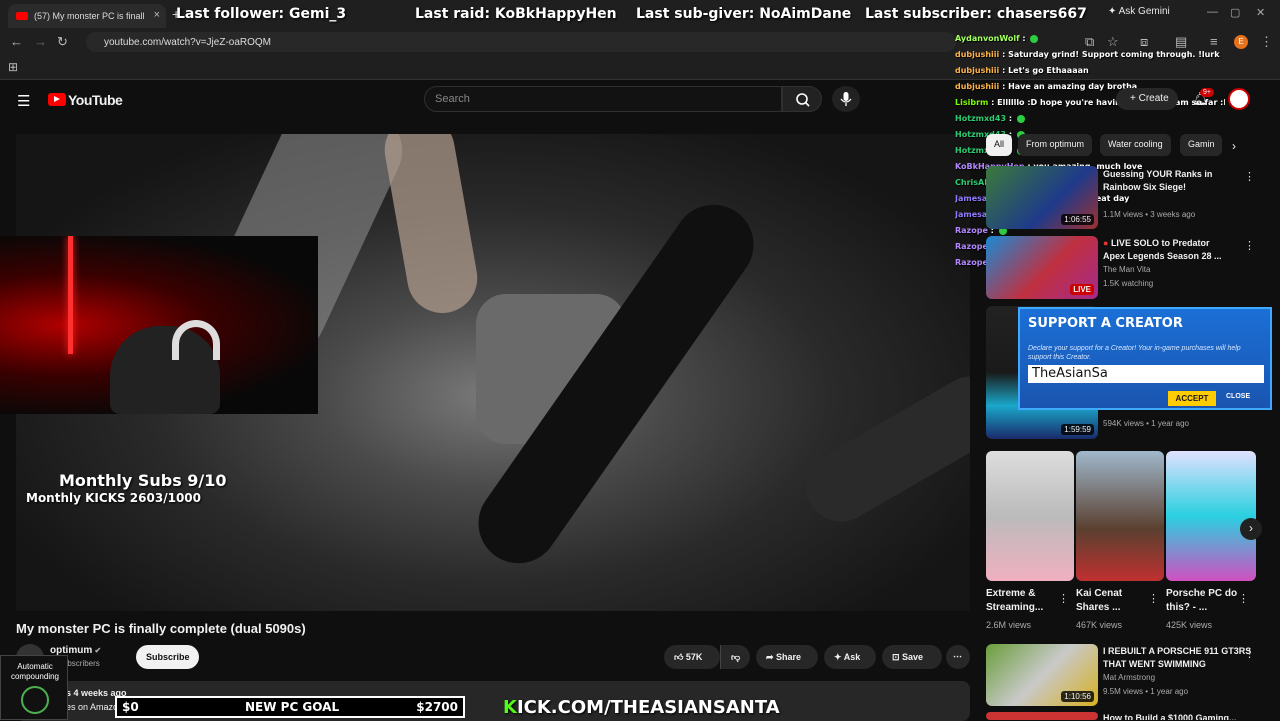 The height and width of the screenshot is (721, 1280). I want to click on live-badge: LIVE, so click(1082, 289).